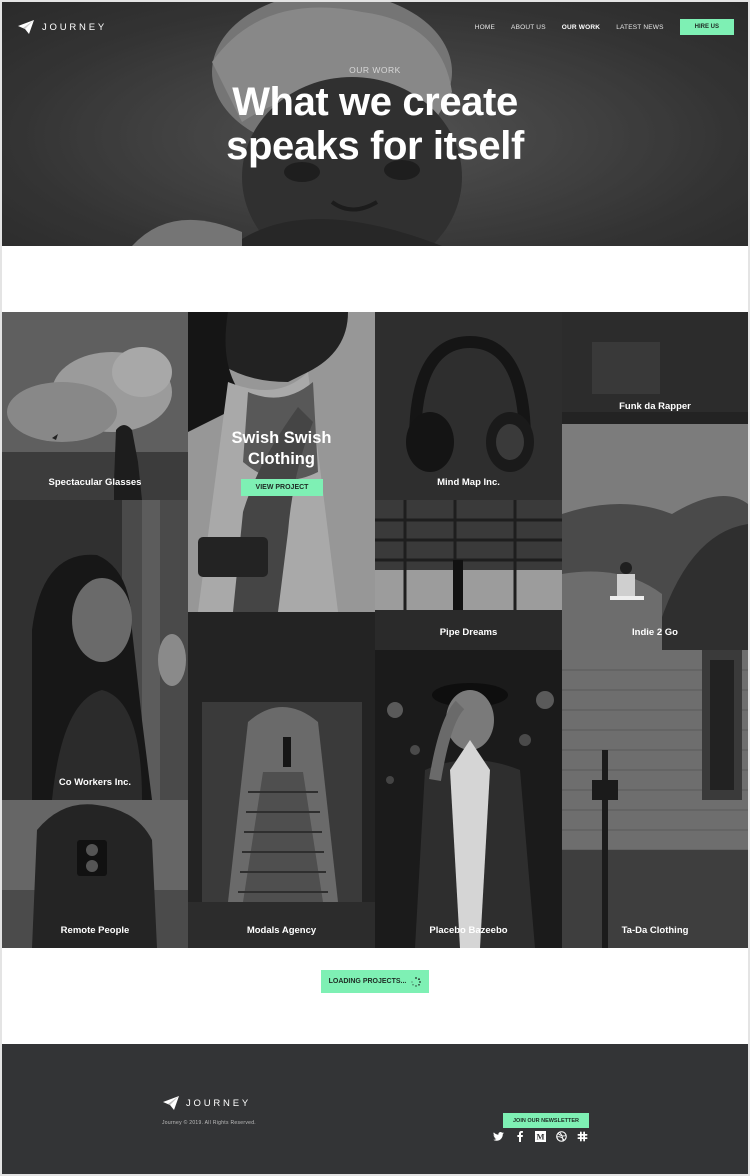 Image resolution: width=750 pixels, height=1176 pixels. I want to click on singer-image, so click(468, 799).